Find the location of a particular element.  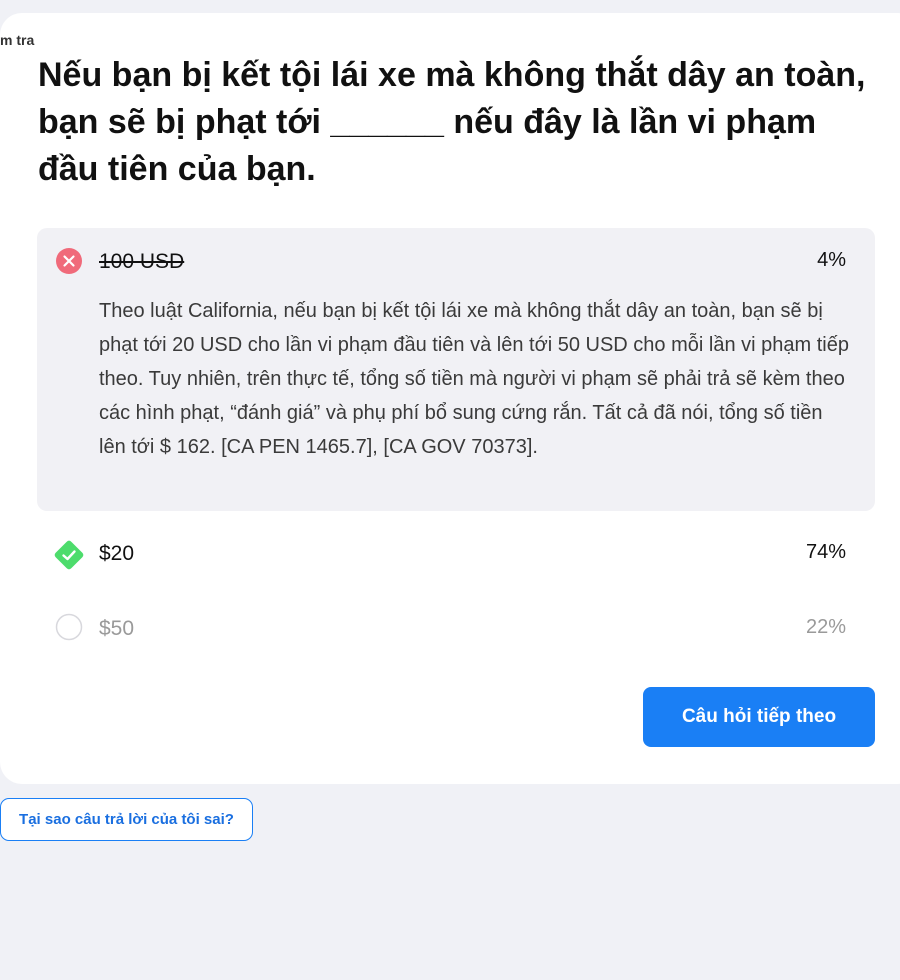

next-question-button: Câu hỏi tiếp theo is located at coordinates (759, 717).